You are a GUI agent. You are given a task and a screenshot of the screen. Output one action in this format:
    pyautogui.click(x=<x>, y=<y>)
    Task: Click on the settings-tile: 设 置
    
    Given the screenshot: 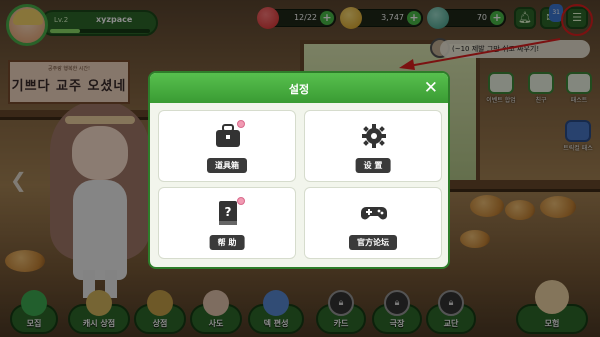 What is the action you would take?
    pyautogui.click(x=373, y=146)
    